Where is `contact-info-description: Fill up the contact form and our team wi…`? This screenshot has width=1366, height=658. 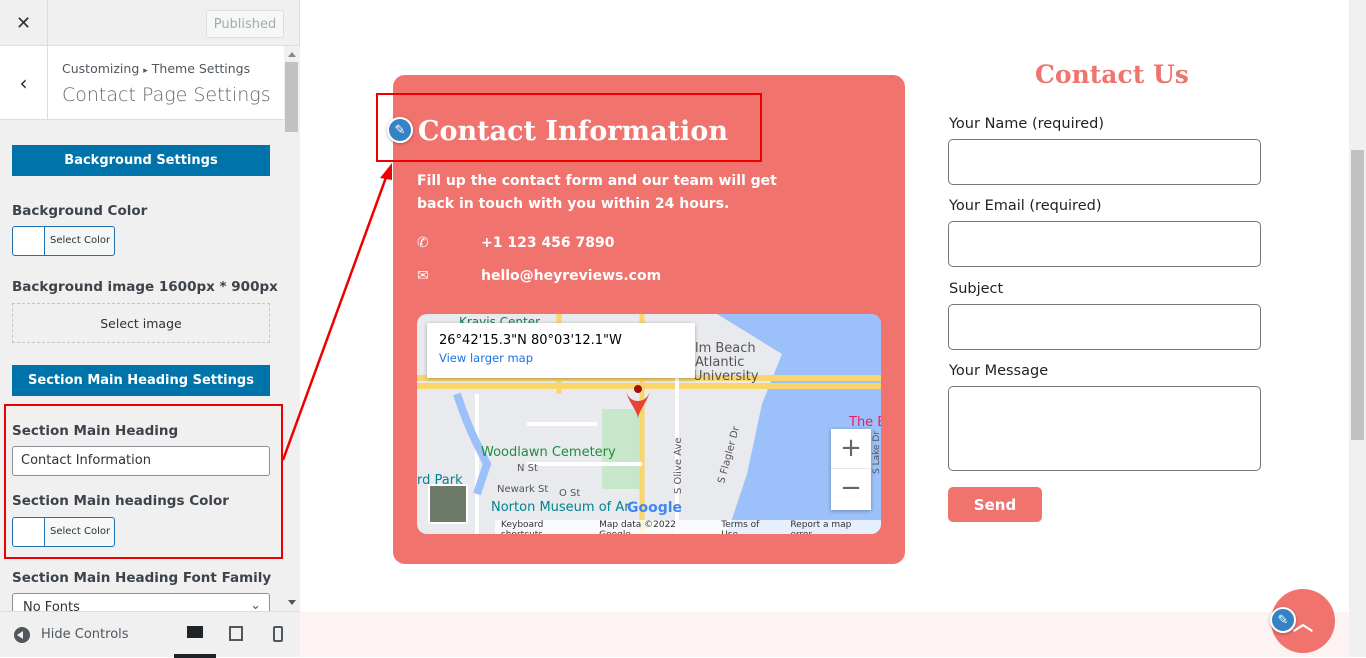 contact-info-description: Fill up the contact form and our team wi… is located at coordinates (597, 192).